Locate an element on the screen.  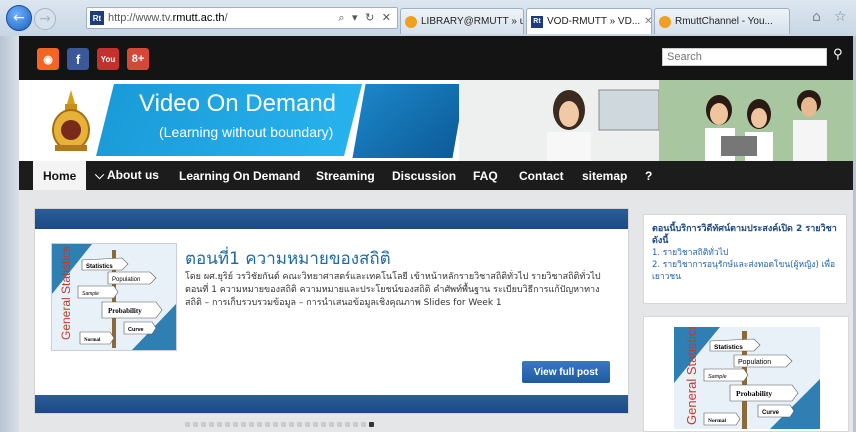
search-input is located at coordinates (744, 57).